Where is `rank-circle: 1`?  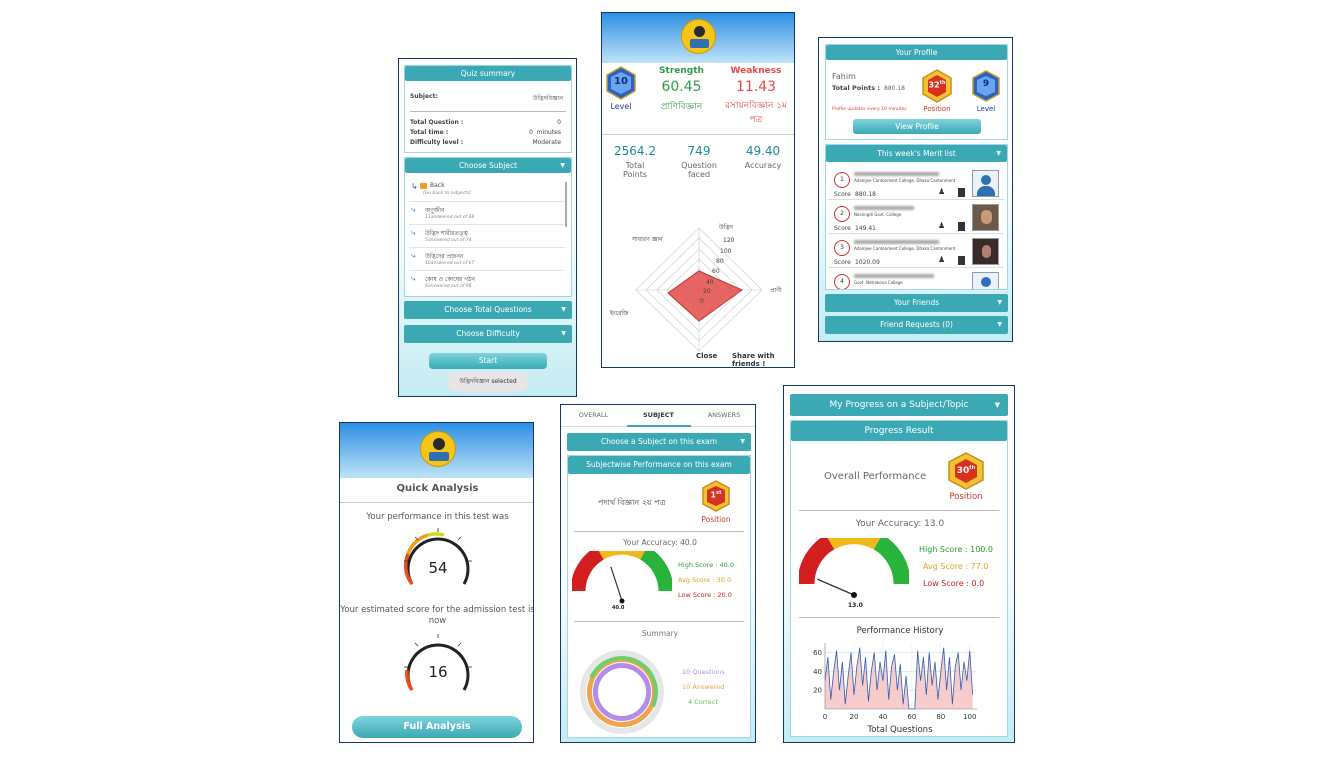 rank-circle: 1 is located at coordinates (842, 180).